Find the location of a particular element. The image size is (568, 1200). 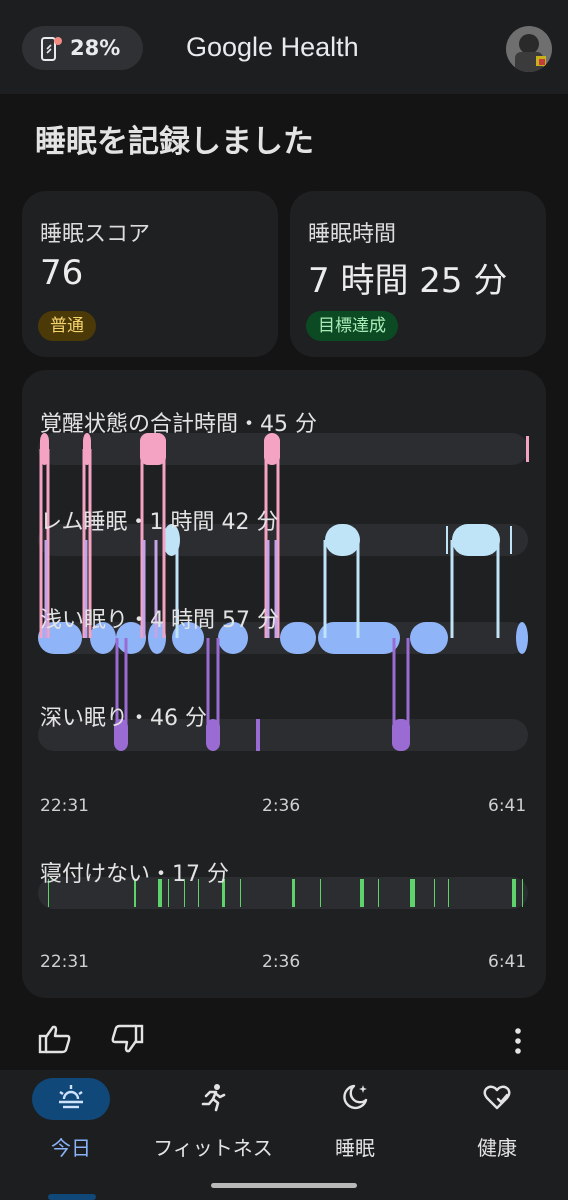

active-tab-underline is located at coordinates (72, 1197).